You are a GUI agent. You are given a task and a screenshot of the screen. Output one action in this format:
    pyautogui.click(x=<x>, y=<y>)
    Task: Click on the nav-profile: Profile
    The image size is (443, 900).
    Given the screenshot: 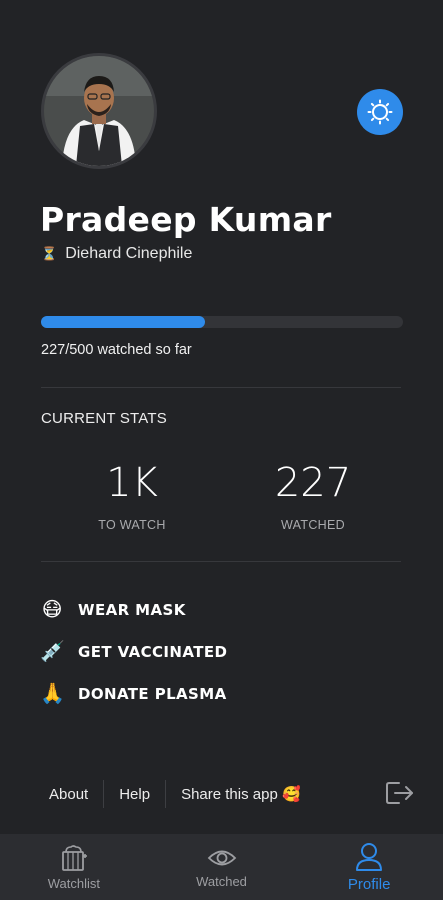 What is the action you would take?
    pyautogui.click(x=369, y=867)
    